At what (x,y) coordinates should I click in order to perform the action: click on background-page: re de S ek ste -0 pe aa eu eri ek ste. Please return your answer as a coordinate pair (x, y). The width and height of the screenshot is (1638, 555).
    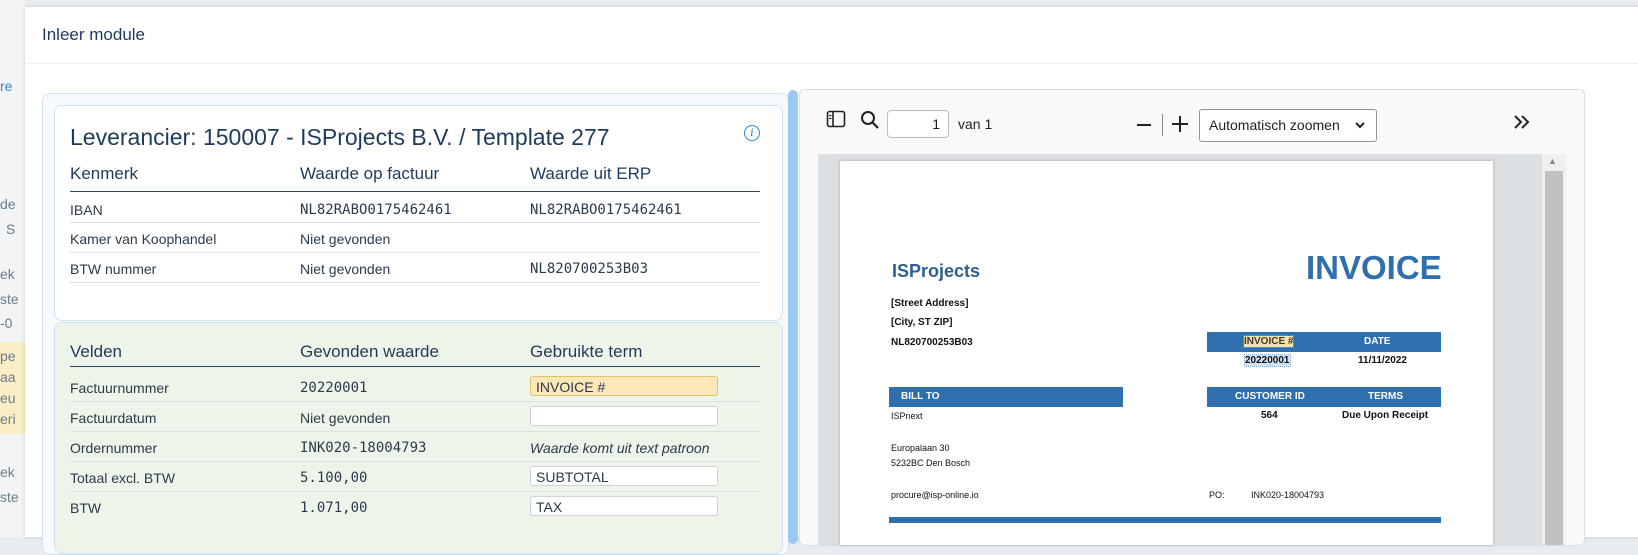
    Looking at the image, I should click on (12, 268).